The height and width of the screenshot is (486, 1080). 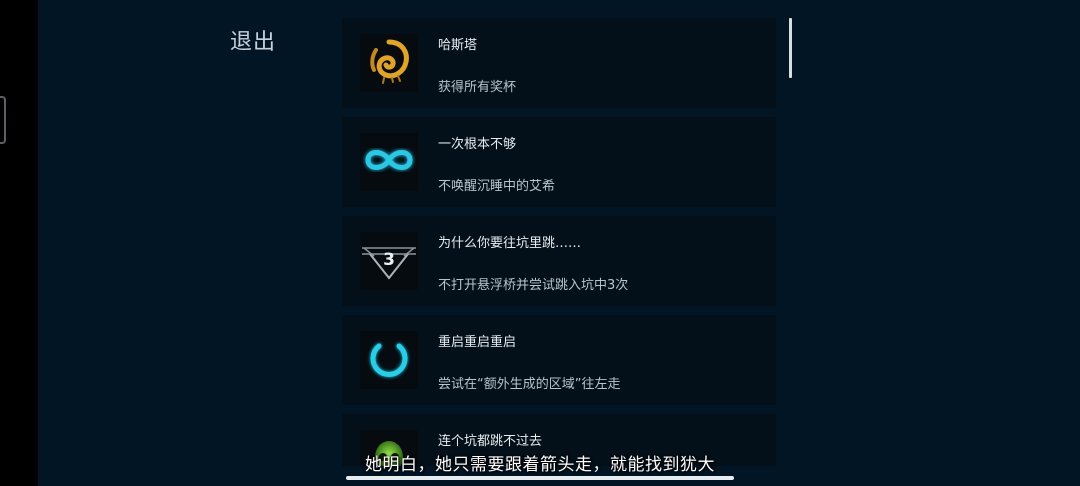 I want to click on home-indicator, so click(x=540, y=478).